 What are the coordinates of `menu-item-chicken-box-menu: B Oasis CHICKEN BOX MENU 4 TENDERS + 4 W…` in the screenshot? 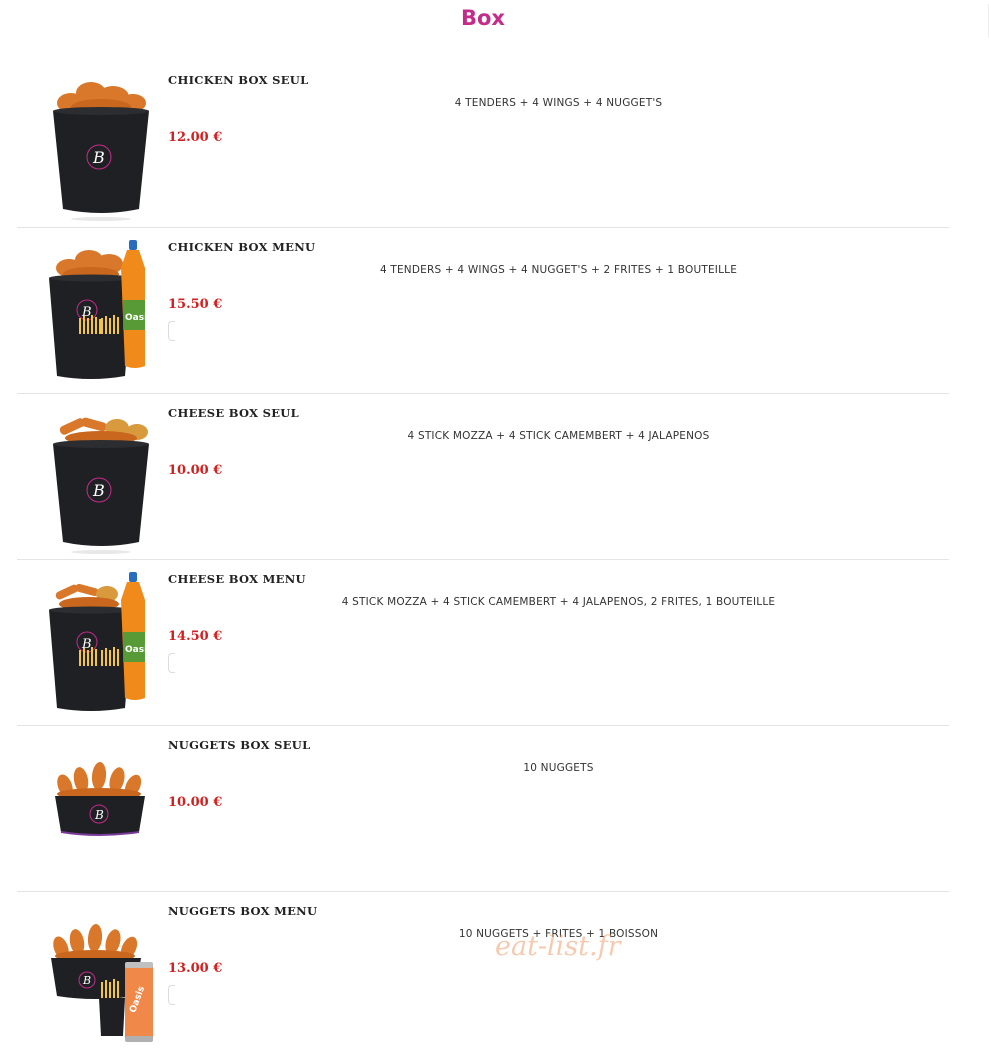 It's located at (483, 310).